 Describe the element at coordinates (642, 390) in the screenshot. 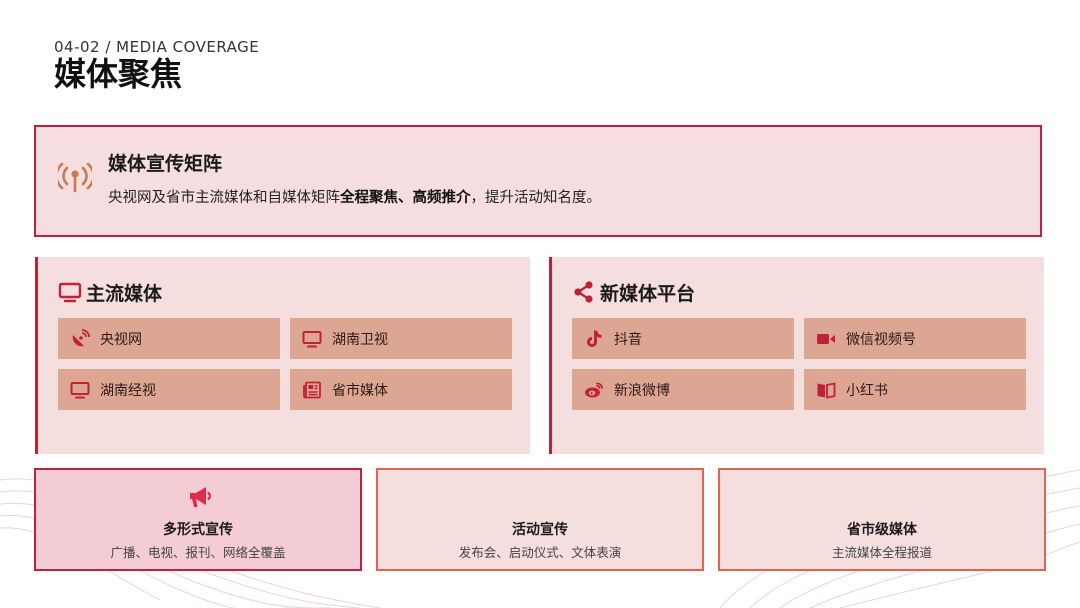

I see `chip-label: 新浪微博` at that location.